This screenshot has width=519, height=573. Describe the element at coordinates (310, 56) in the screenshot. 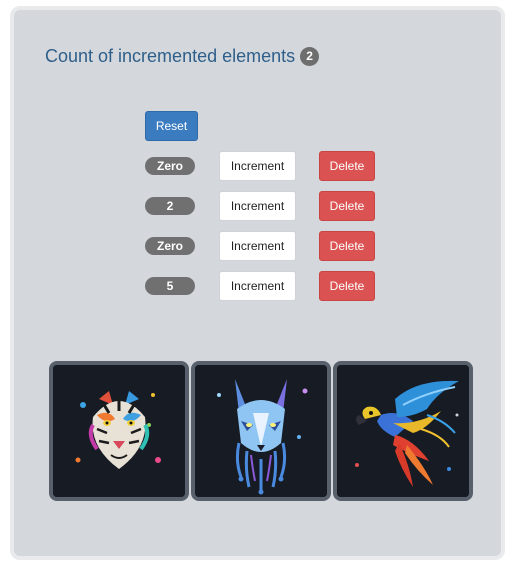

I see `total-count-badge: 2` at that location.